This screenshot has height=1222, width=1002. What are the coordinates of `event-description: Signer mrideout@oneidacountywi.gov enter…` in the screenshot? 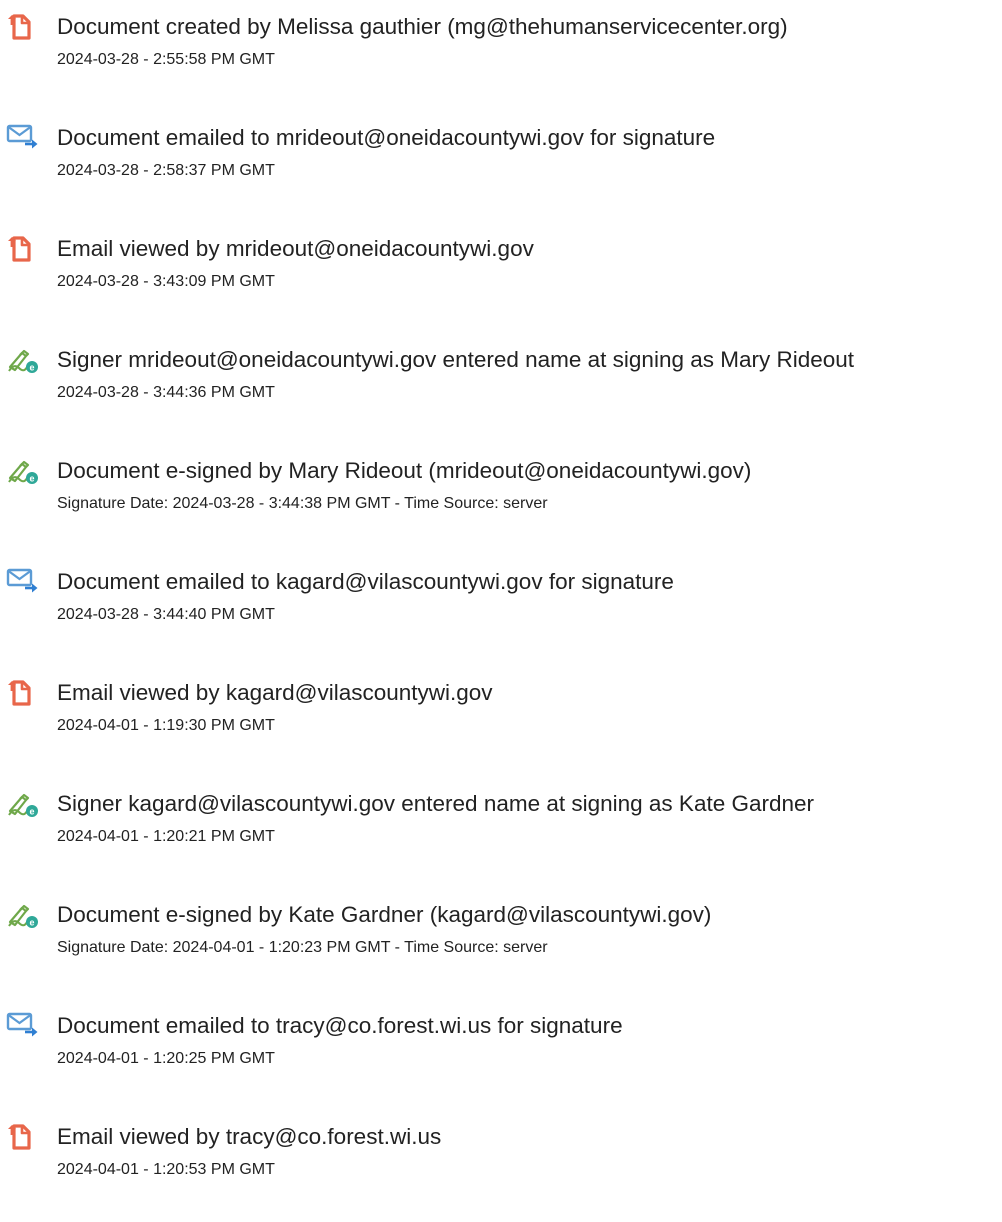 It's located at (456, 359).